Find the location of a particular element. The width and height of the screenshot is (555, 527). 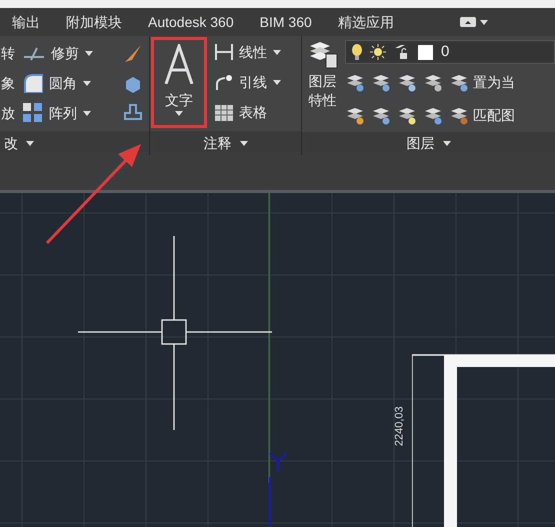

panel-title: 图层 is located at coordinates (420, 143).